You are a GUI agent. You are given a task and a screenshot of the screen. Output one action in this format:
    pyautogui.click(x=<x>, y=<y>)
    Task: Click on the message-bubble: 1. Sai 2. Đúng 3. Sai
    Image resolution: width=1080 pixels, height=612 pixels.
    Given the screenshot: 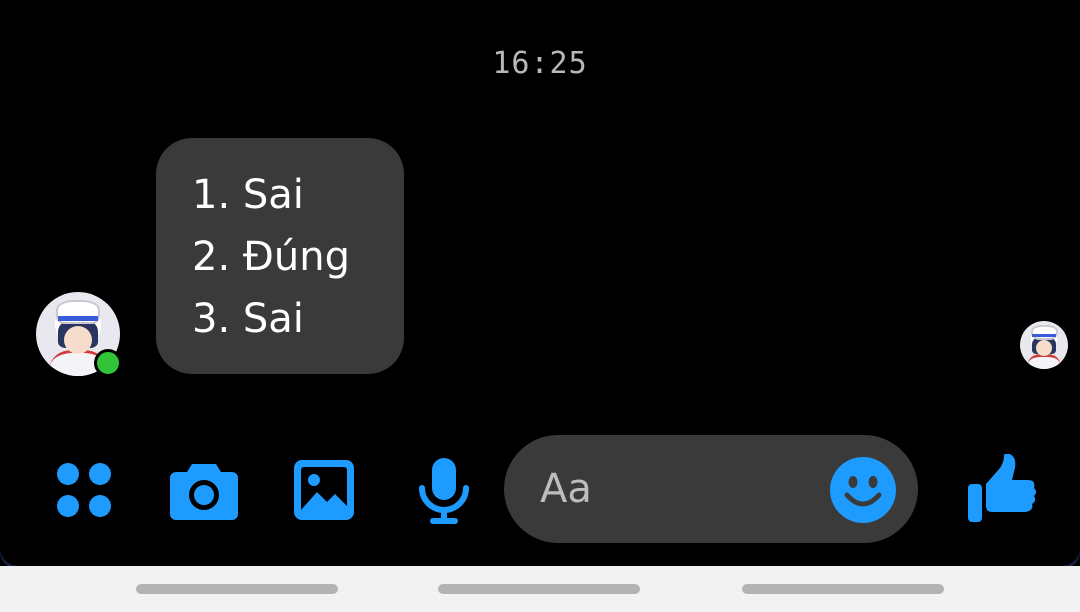 What is the action you would take?
    pyautogui.click(x=280, y=256)
    